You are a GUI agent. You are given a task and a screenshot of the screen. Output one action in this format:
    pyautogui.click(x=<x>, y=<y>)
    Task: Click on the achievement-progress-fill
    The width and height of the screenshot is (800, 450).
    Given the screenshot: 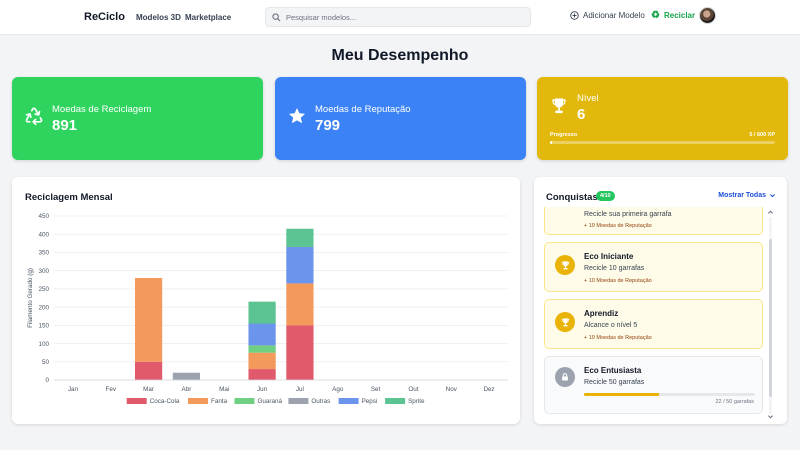 What is the action you would take?
    pyautogui.click(x=622, y=394)
    